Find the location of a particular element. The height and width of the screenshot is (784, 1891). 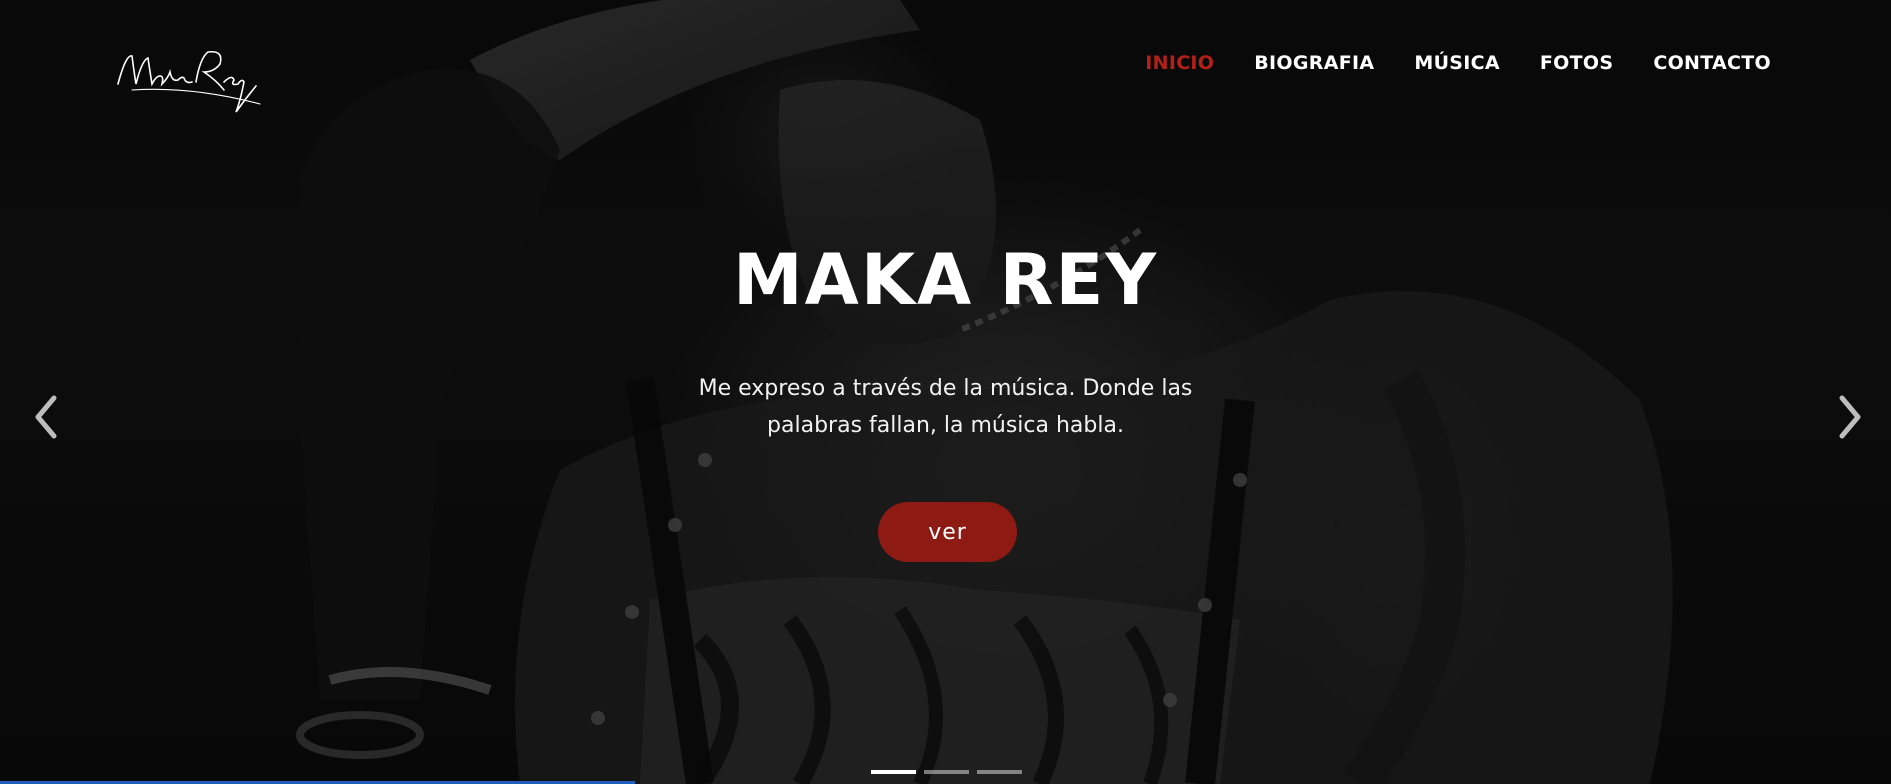

chevron-right-icon is located at coordinates (1848, 417).